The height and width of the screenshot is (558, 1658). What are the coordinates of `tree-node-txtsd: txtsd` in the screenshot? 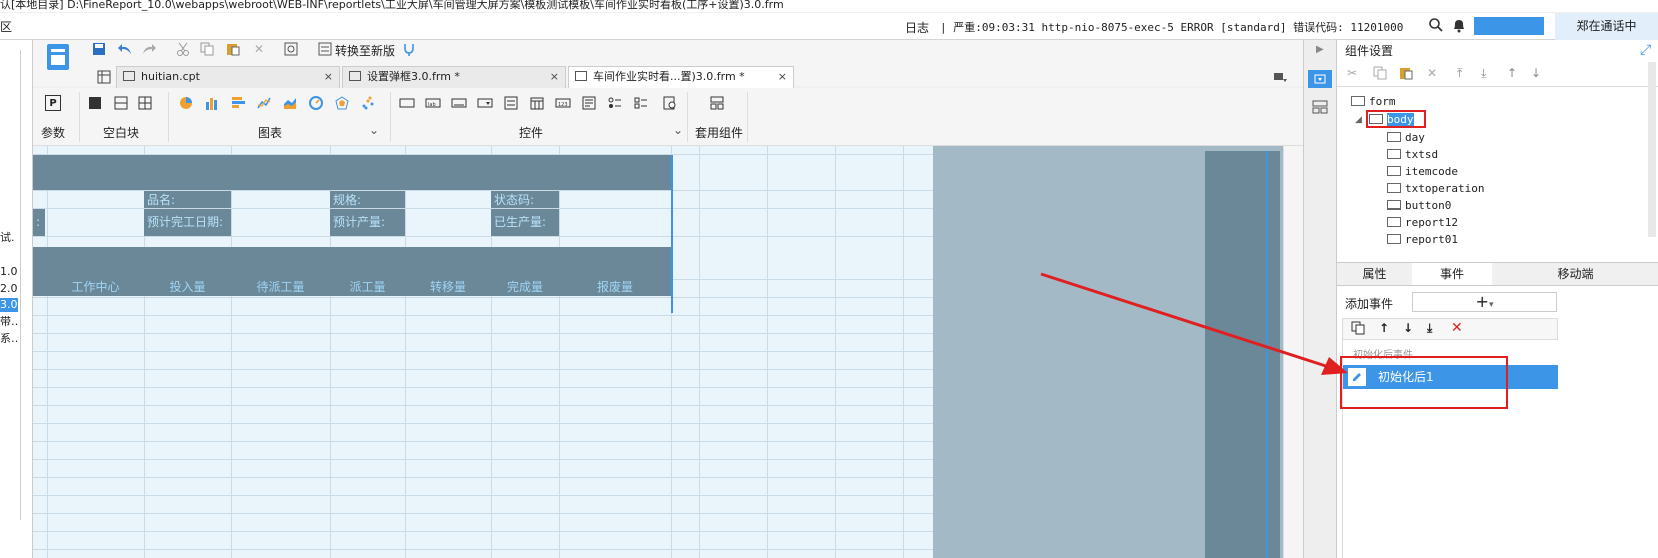 It's located at (1412, 155).